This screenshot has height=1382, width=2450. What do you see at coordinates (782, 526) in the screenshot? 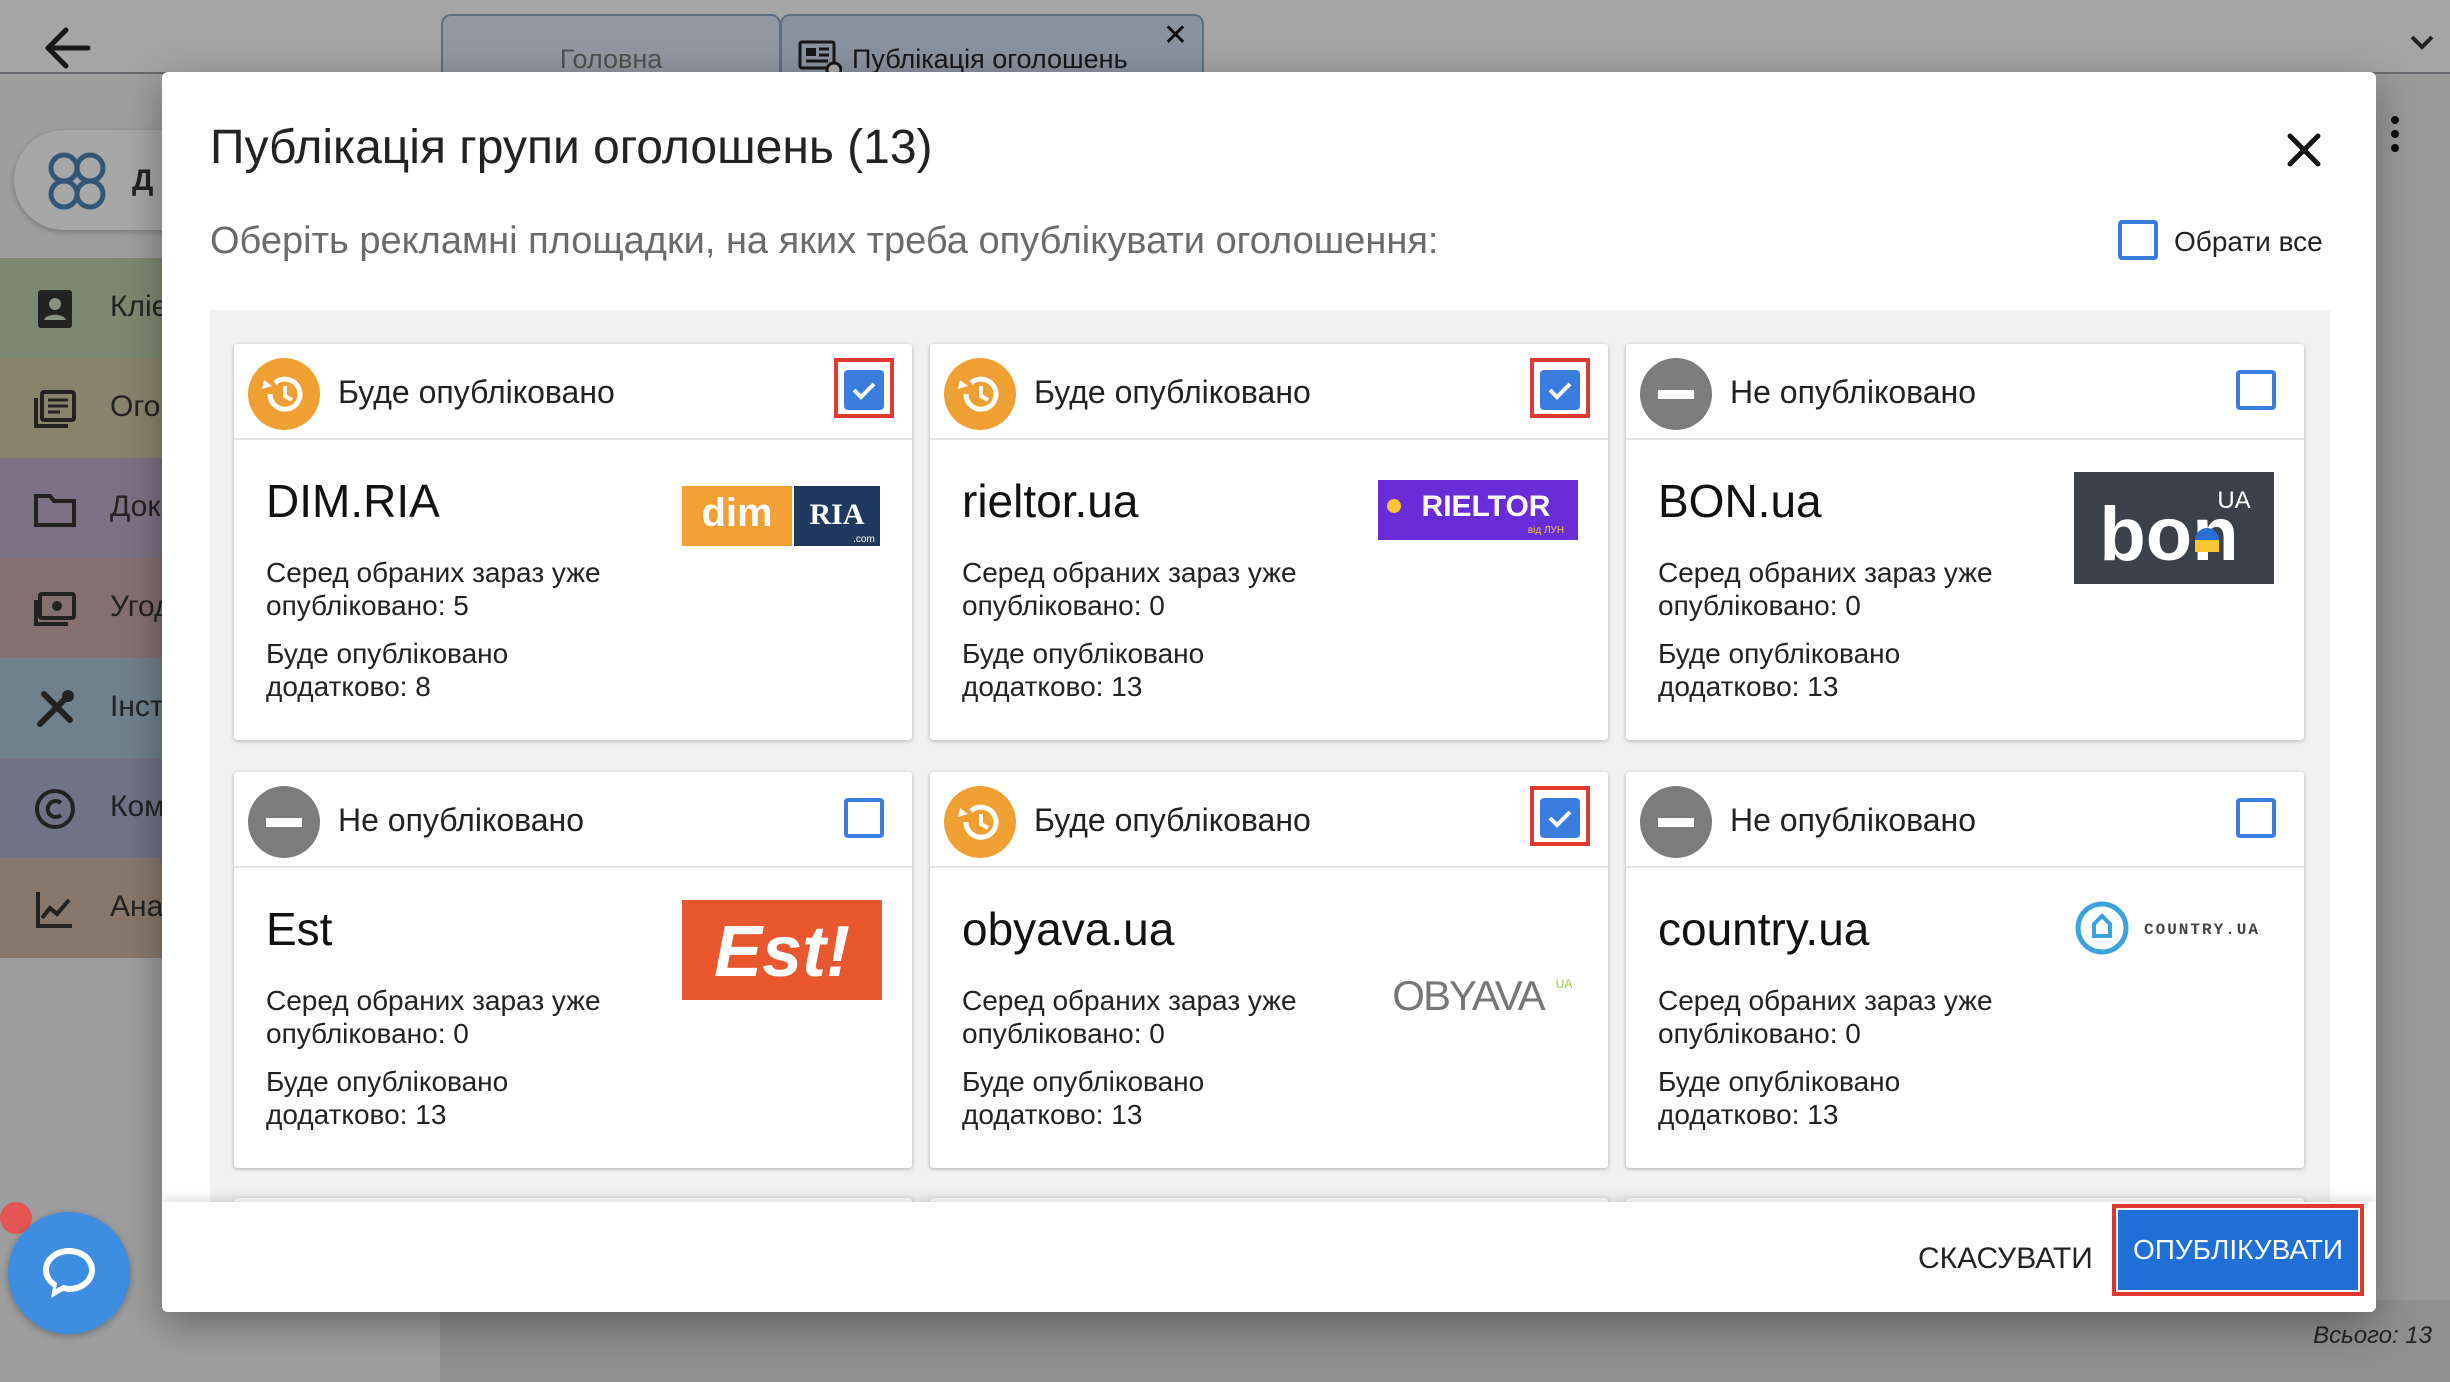
I see `dimria-logo: dim RIA .com` at bounding box center [782, 526].